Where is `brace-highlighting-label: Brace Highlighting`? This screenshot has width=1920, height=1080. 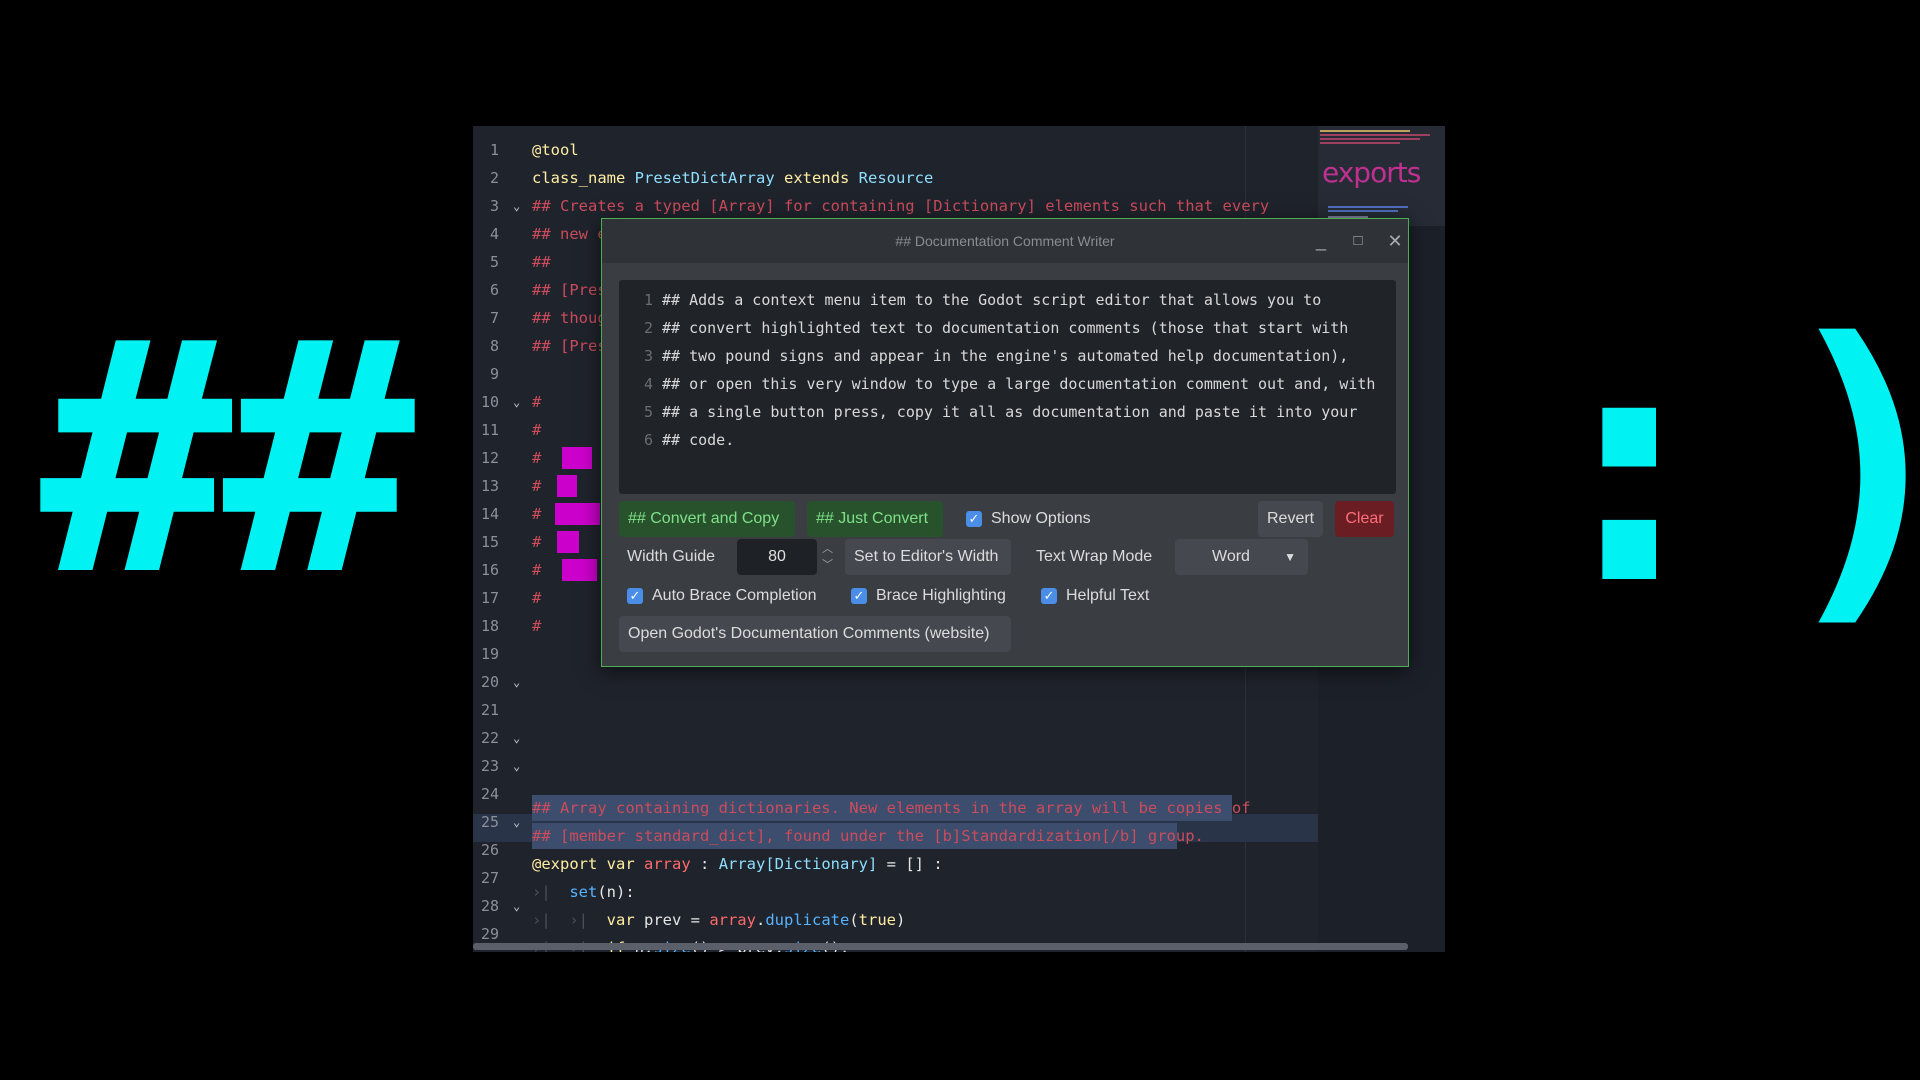 brace-highlighting-label: Brace Highlighting is located at coordinates (941, 595).